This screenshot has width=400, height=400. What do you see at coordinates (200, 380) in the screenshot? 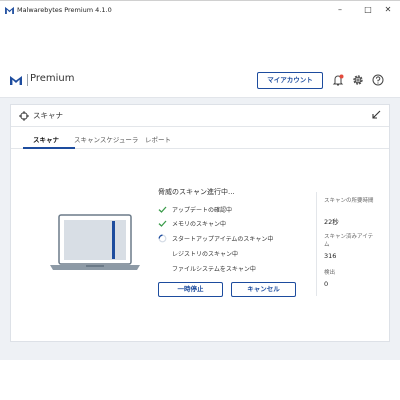
I see `window-footer` at bounding box center [200, 380].